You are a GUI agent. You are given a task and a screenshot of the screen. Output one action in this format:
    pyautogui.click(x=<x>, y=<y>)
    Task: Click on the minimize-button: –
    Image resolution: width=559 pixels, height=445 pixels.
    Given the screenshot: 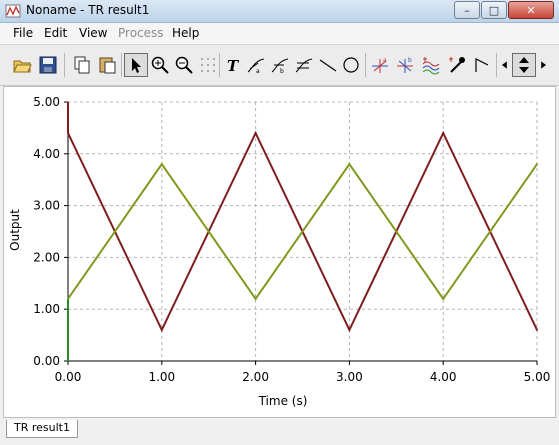 What is the action you would take?
    pyautogui.click(x=467, y=10)
    